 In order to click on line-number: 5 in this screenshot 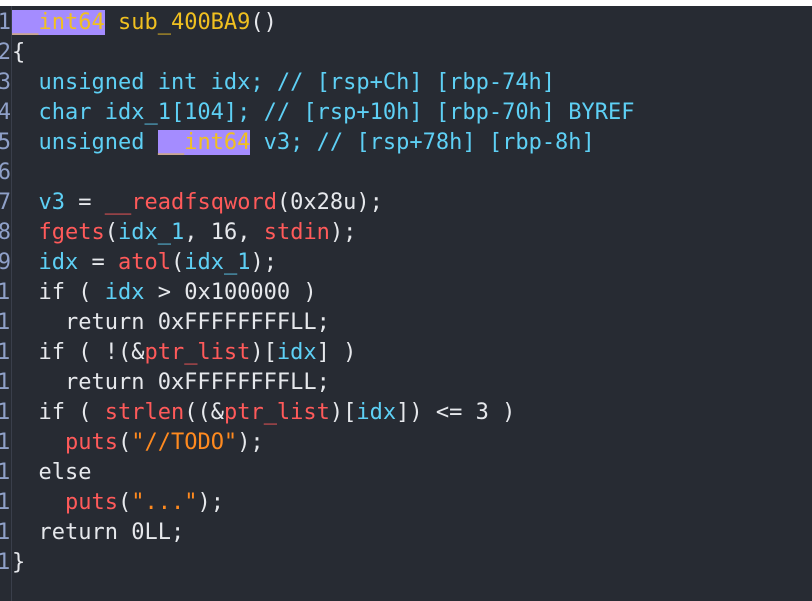, I will do `click(5, 142)`.